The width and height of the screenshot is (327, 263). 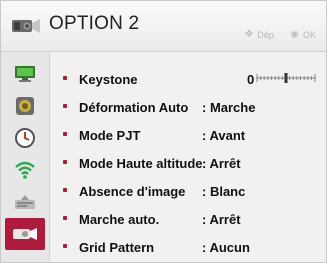 I want to click on menu-item-value: : Blanc, so click(x=224, y=191).